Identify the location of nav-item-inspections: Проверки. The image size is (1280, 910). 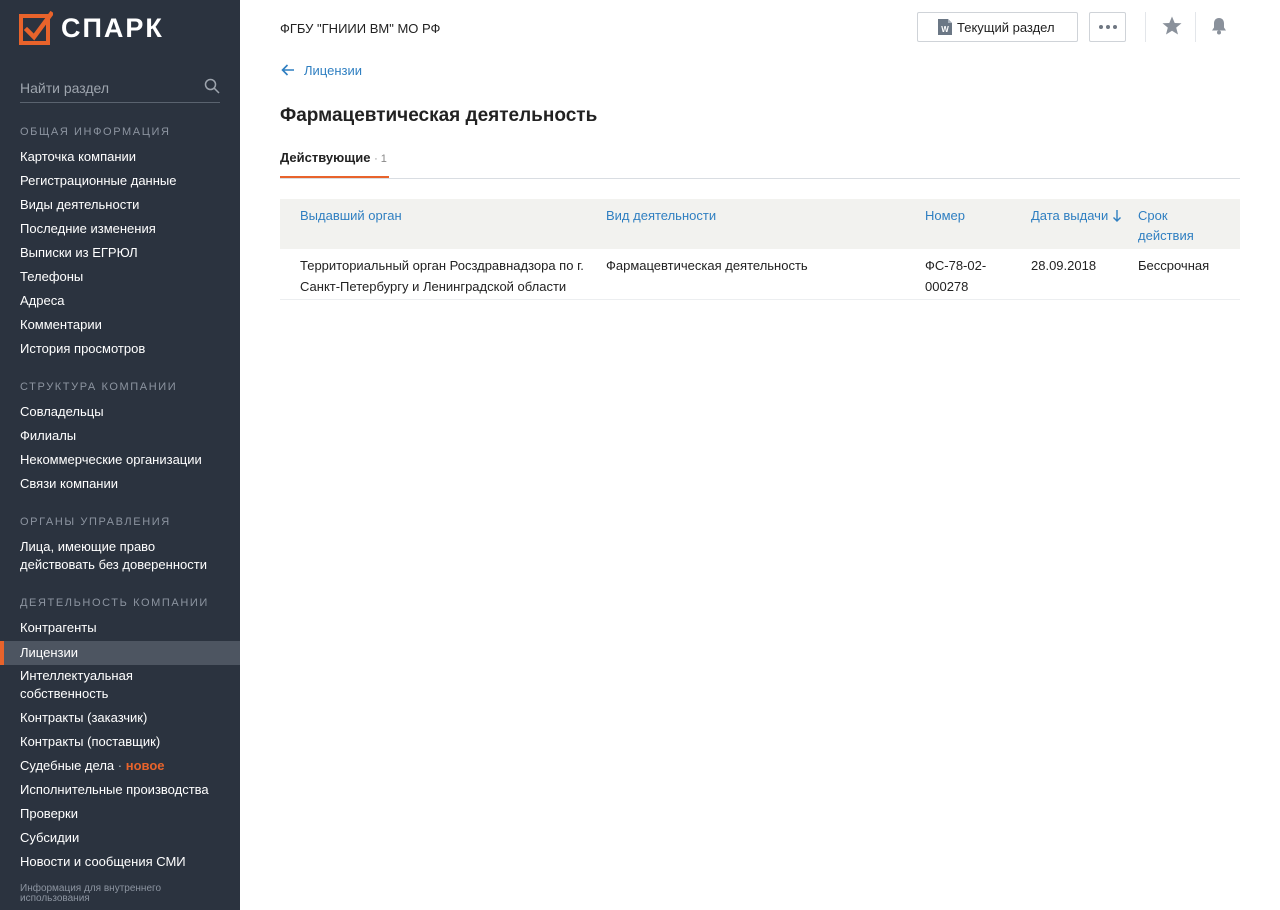
(120, 814).